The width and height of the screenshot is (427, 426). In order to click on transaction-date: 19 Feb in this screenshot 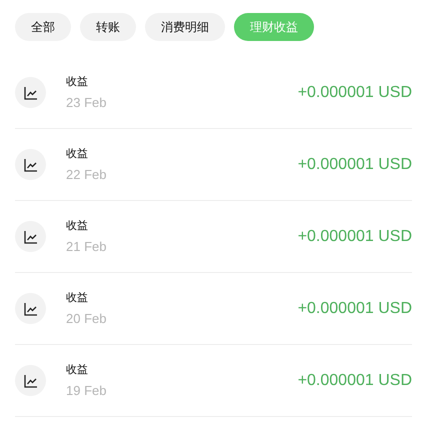, I will do `click(86, 390)`.